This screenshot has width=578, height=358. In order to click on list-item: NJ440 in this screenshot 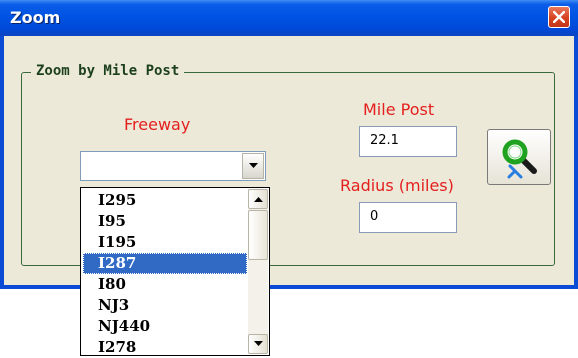, I will do `click(165, 326)`.